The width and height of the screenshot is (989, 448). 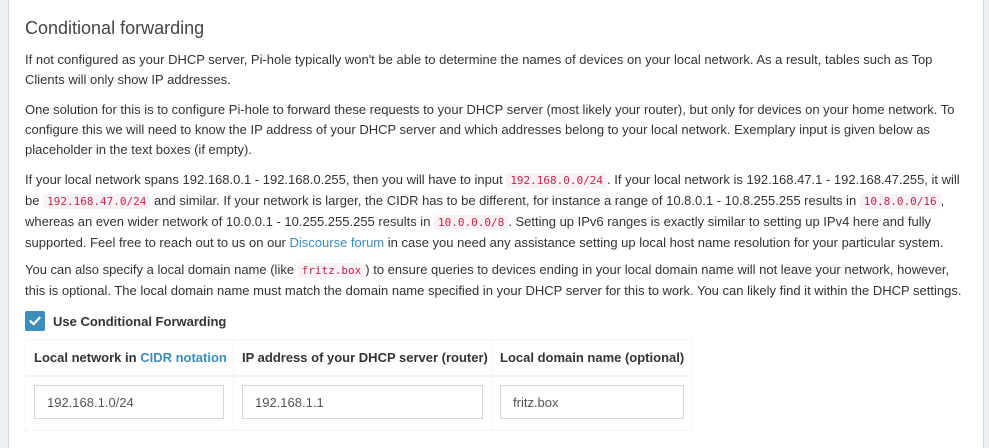 What do you see at coordinates (557, 180) in the screenshot?
I see `cidr-example-1: 192.168.0.0/24` at bounding box center [557, 180].